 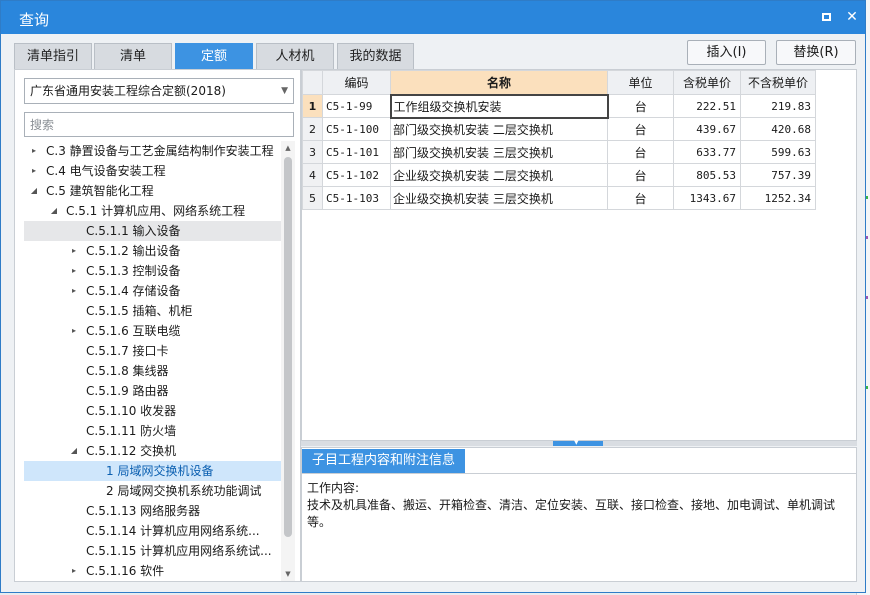 What do you see at coordinates (499, 175) in the screenshot?
I see `cell-name: 企业级交换机安装 二层交换机` at bounding box center [499, 175].